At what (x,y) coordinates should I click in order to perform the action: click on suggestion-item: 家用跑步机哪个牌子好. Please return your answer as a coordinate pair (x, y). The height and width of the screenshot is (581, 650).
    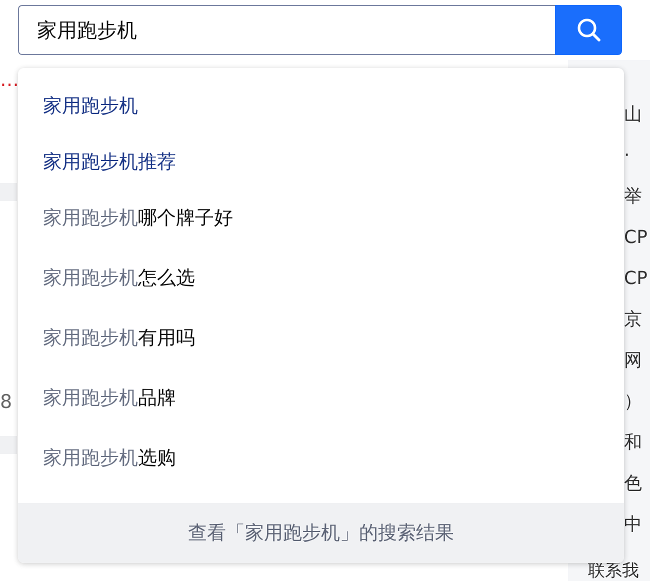
    Looking at the image, I should click on (321, 220).